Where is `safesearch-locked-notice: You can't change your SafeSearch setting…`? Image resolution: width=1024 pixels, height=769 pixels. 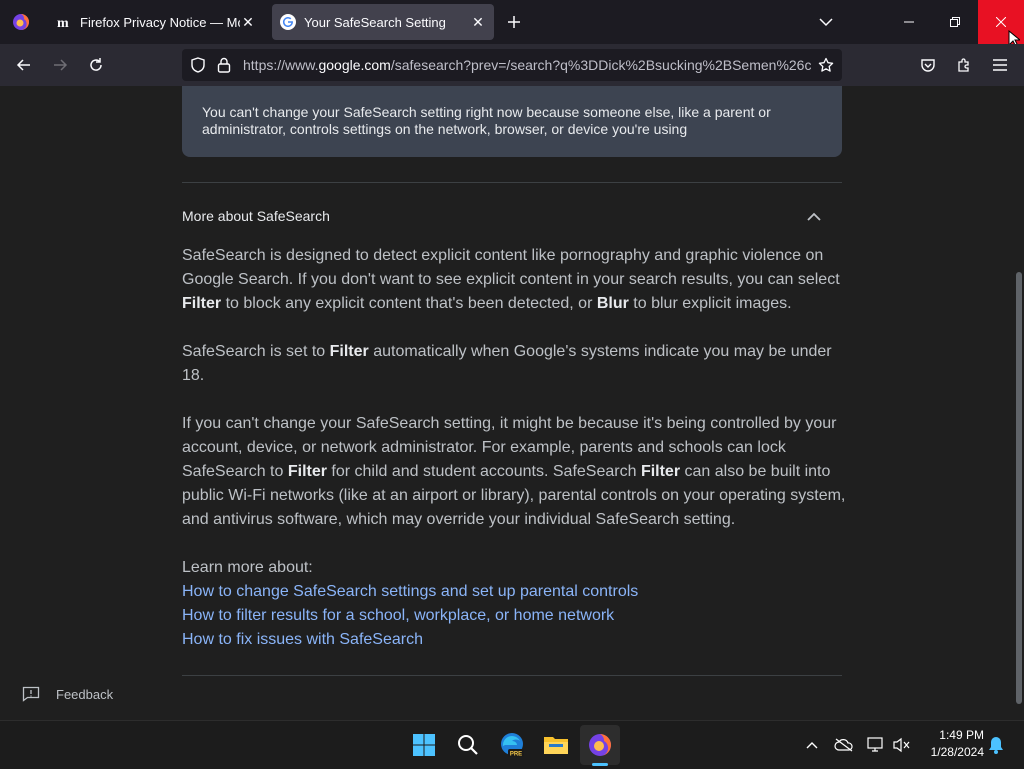
safesearch-locked-notice: You can't change your SafeSearch setting… is located at coordinates (512, 121).